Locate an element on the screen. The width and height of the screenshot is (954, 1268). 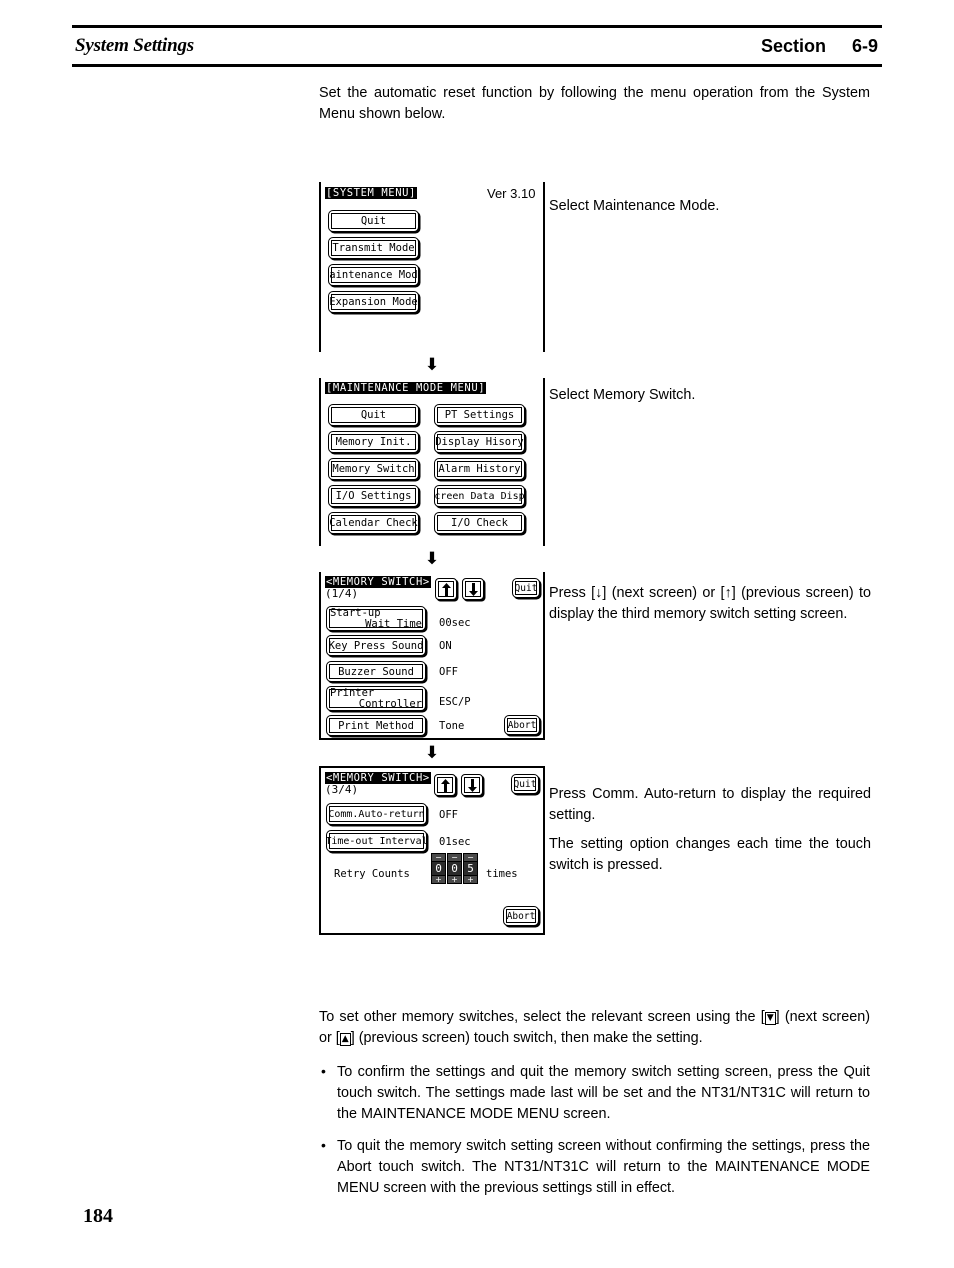
msw1-value-buzzer-sound: OFF is located at coordinates (448, 672).